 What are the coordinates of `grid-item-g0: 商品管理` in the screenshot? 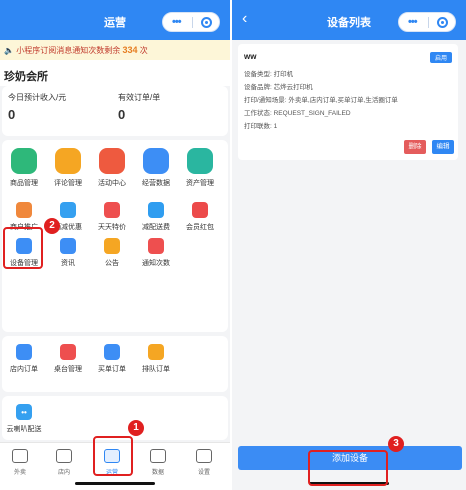 It's located at (24, 168).